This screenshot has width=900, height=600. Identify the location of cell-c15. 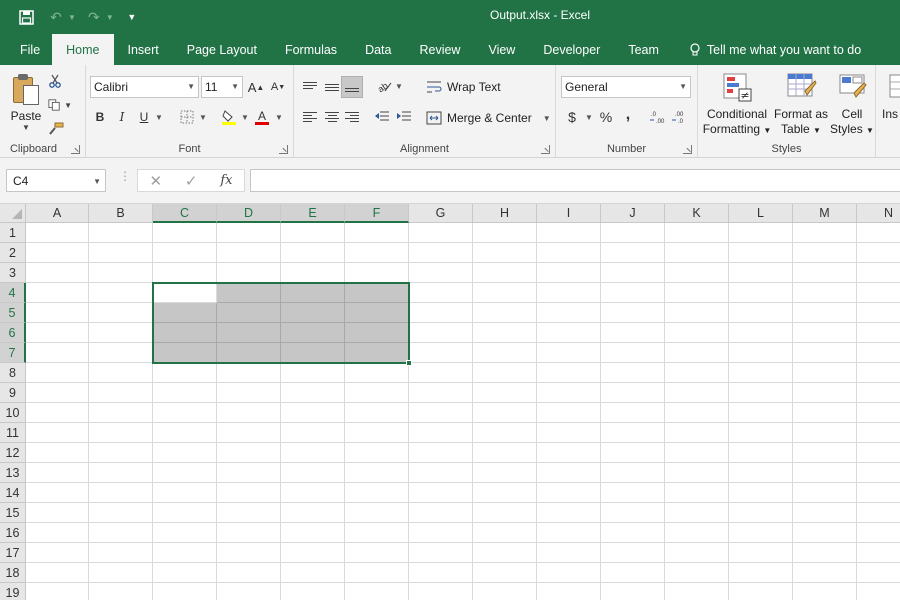
(185, 513).